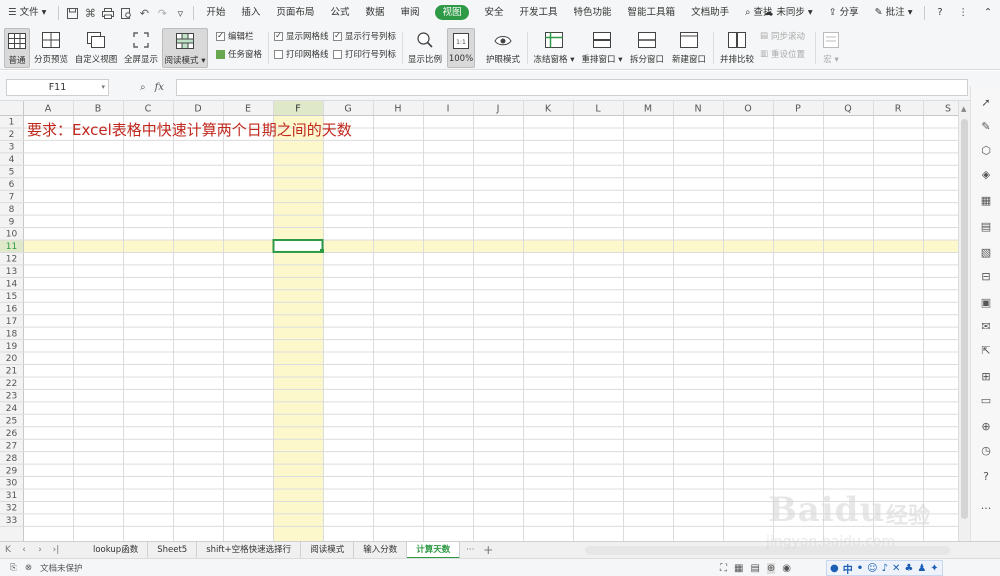  Describe the element at coordinates (12, 334) in the screenshot. I see `row-header: 18` at that location.